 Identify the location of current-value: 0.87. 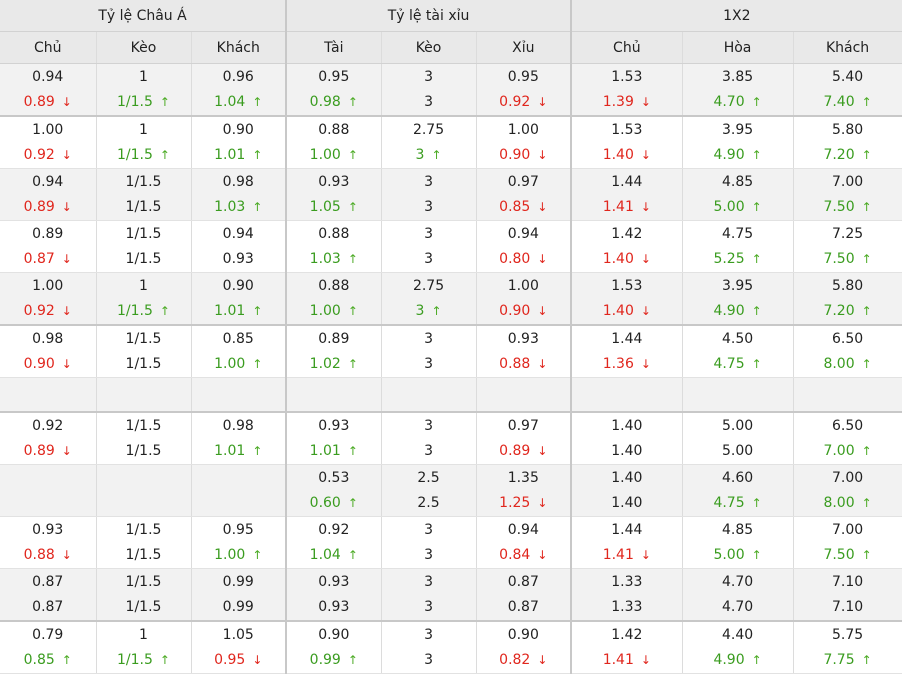
(48, 607).